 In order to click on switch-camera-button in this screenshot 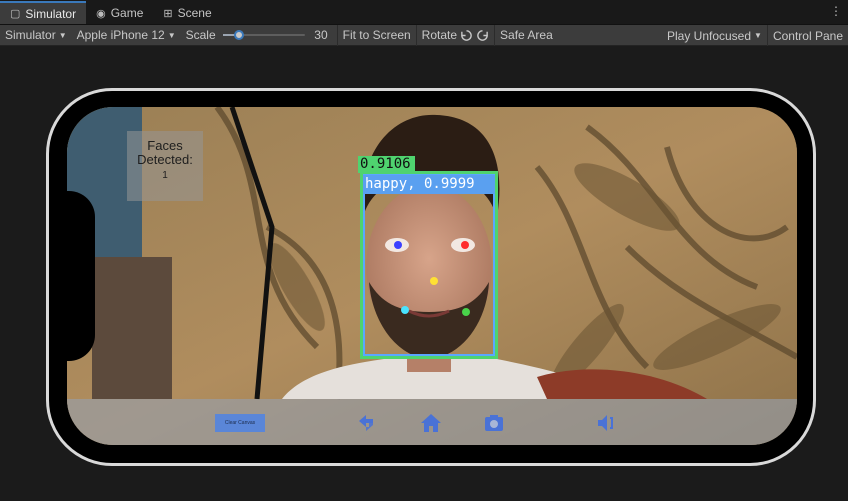, I will do `click(366, 423)`.